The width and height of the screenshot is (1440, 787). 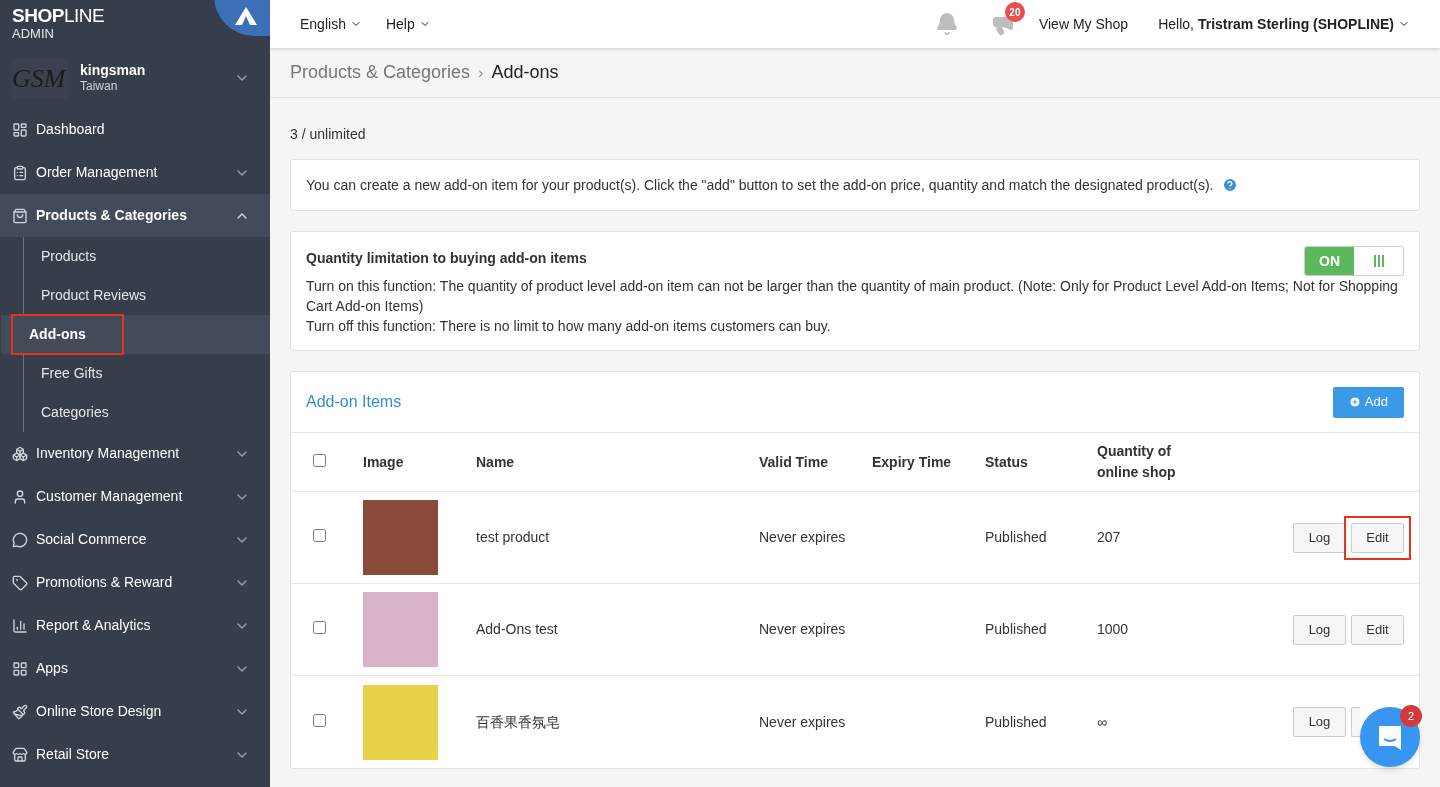 I want to click on table-cell-text: 百香果香氛皂, so click(x=518, y=722).